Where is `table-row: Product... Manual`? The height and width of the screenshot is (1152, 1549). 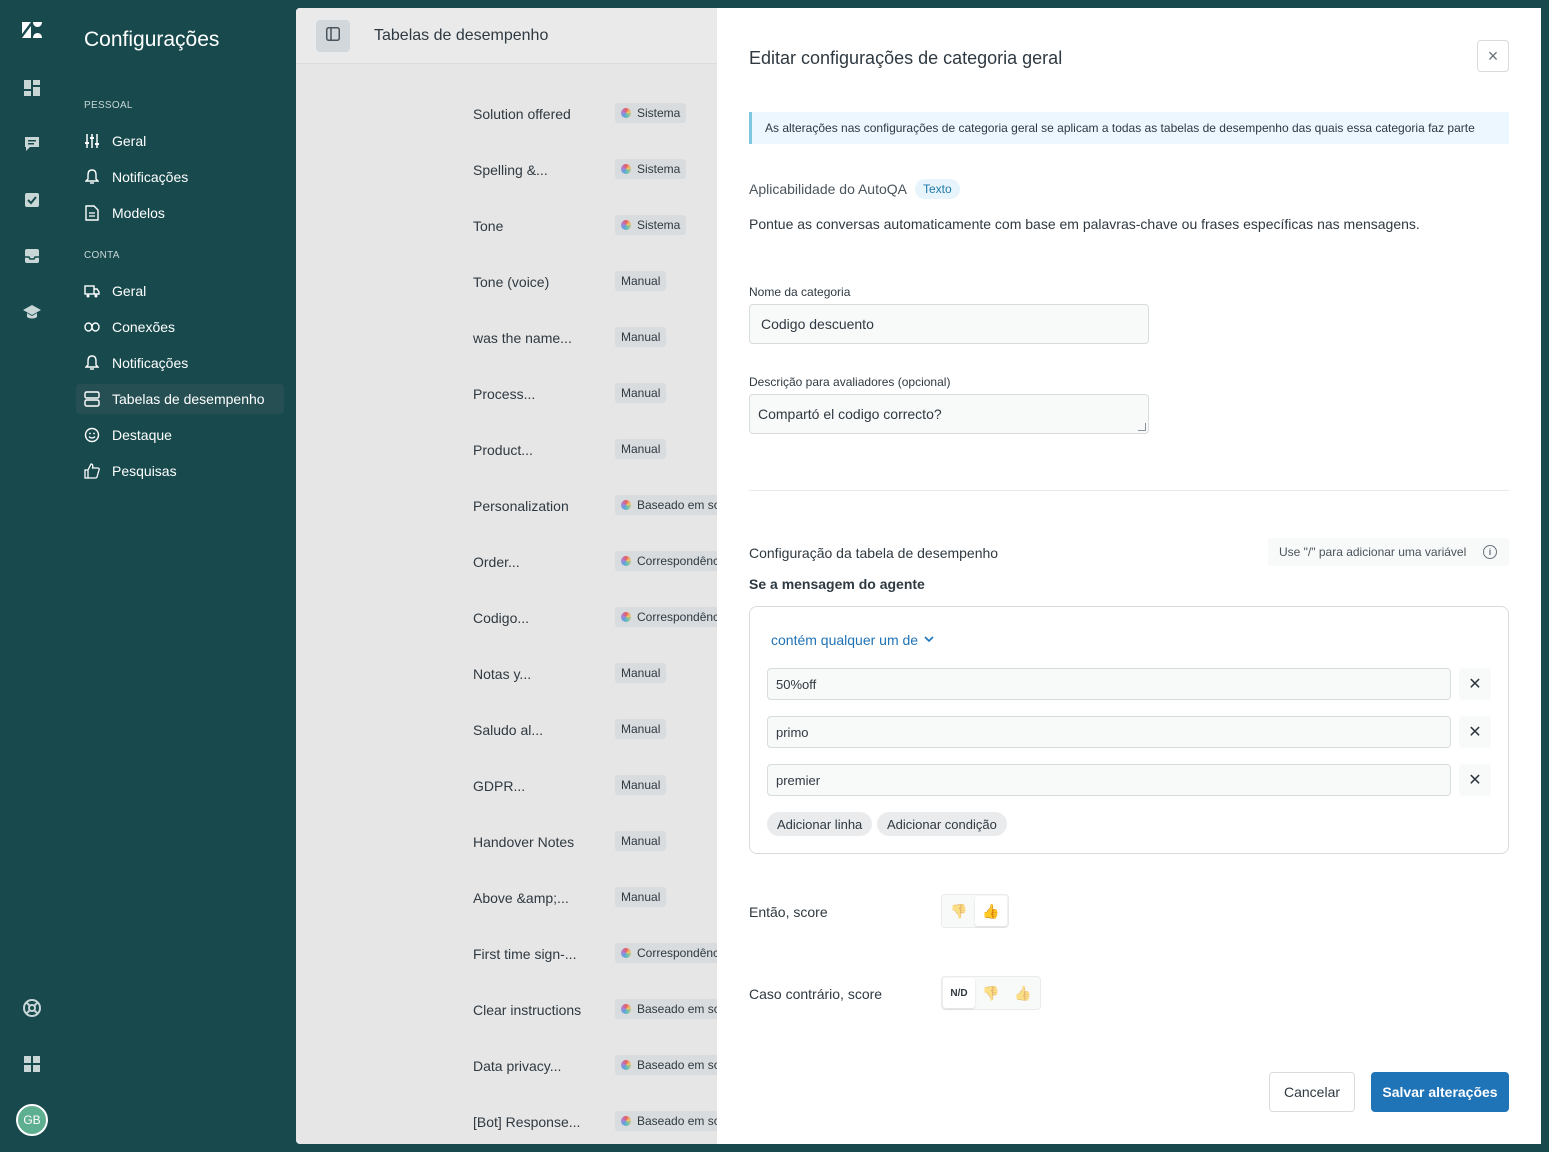 table-row: Product... Manual is located at coordinates (506, 452).